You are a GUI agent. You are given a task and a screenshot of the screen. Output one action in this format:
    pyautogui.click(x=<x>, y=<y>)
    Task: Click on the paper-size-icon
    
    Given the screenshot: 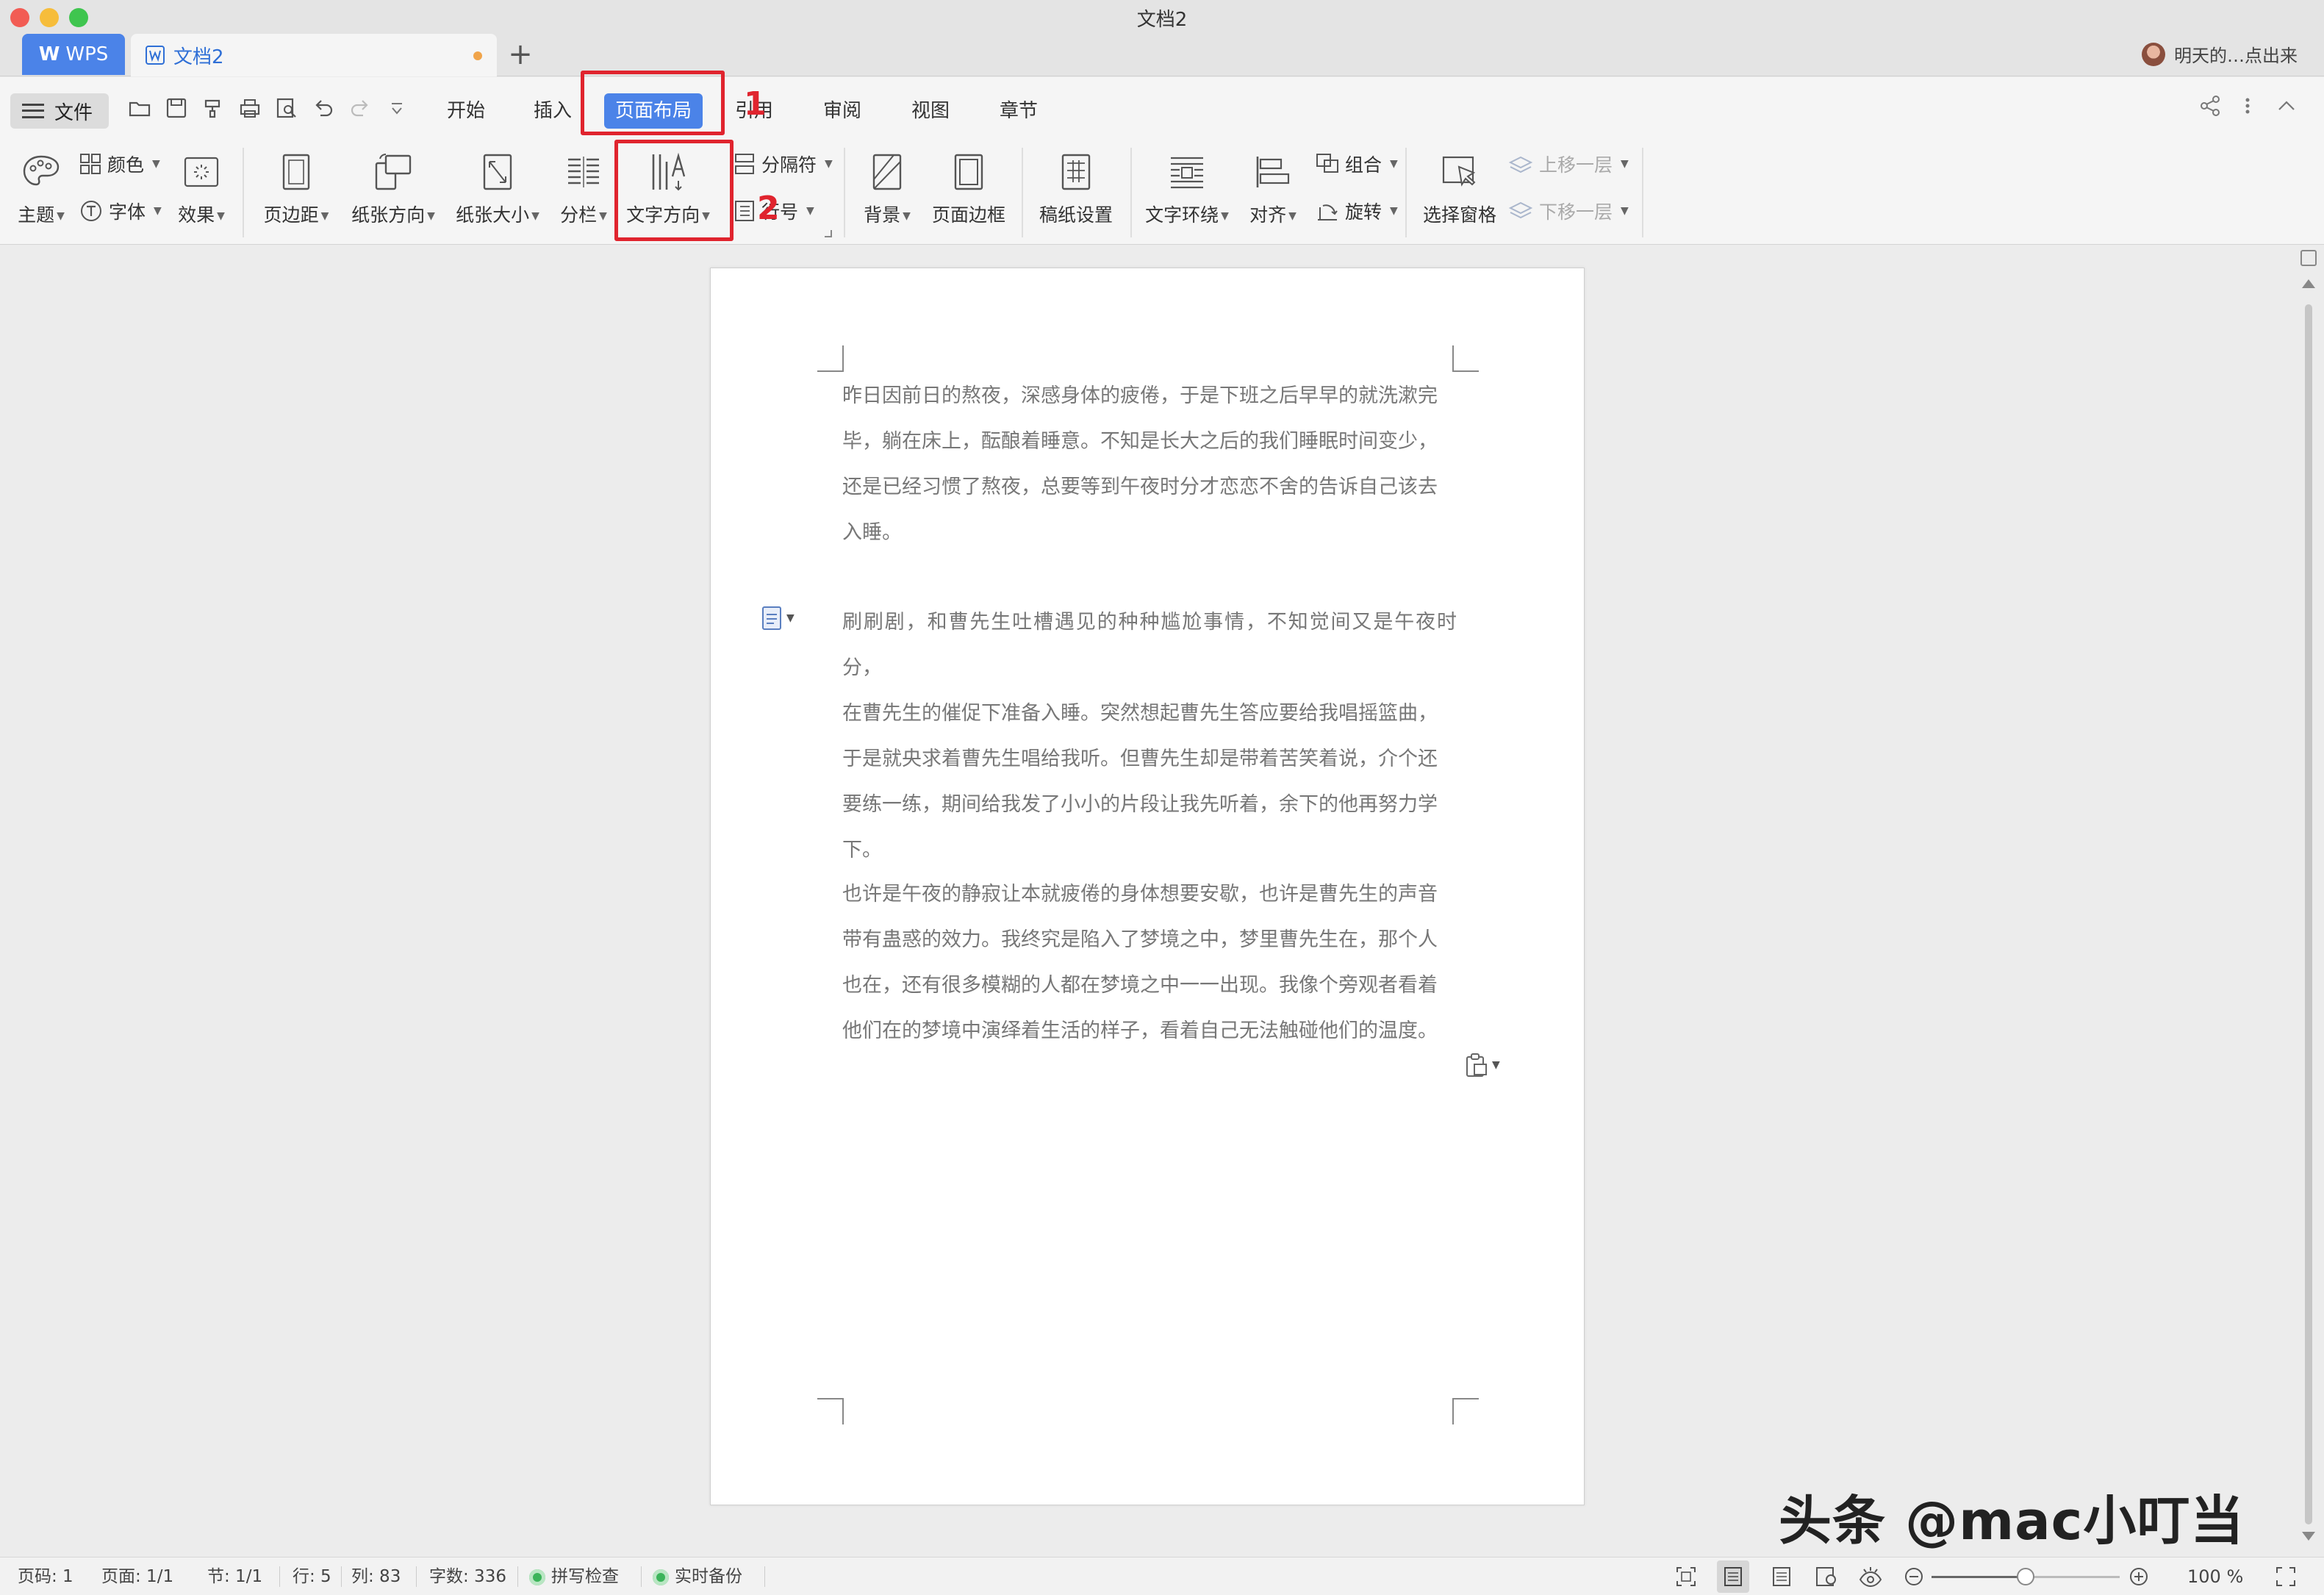 What is the action you would take?
    pyautogui.click(x=497, y=172)
    